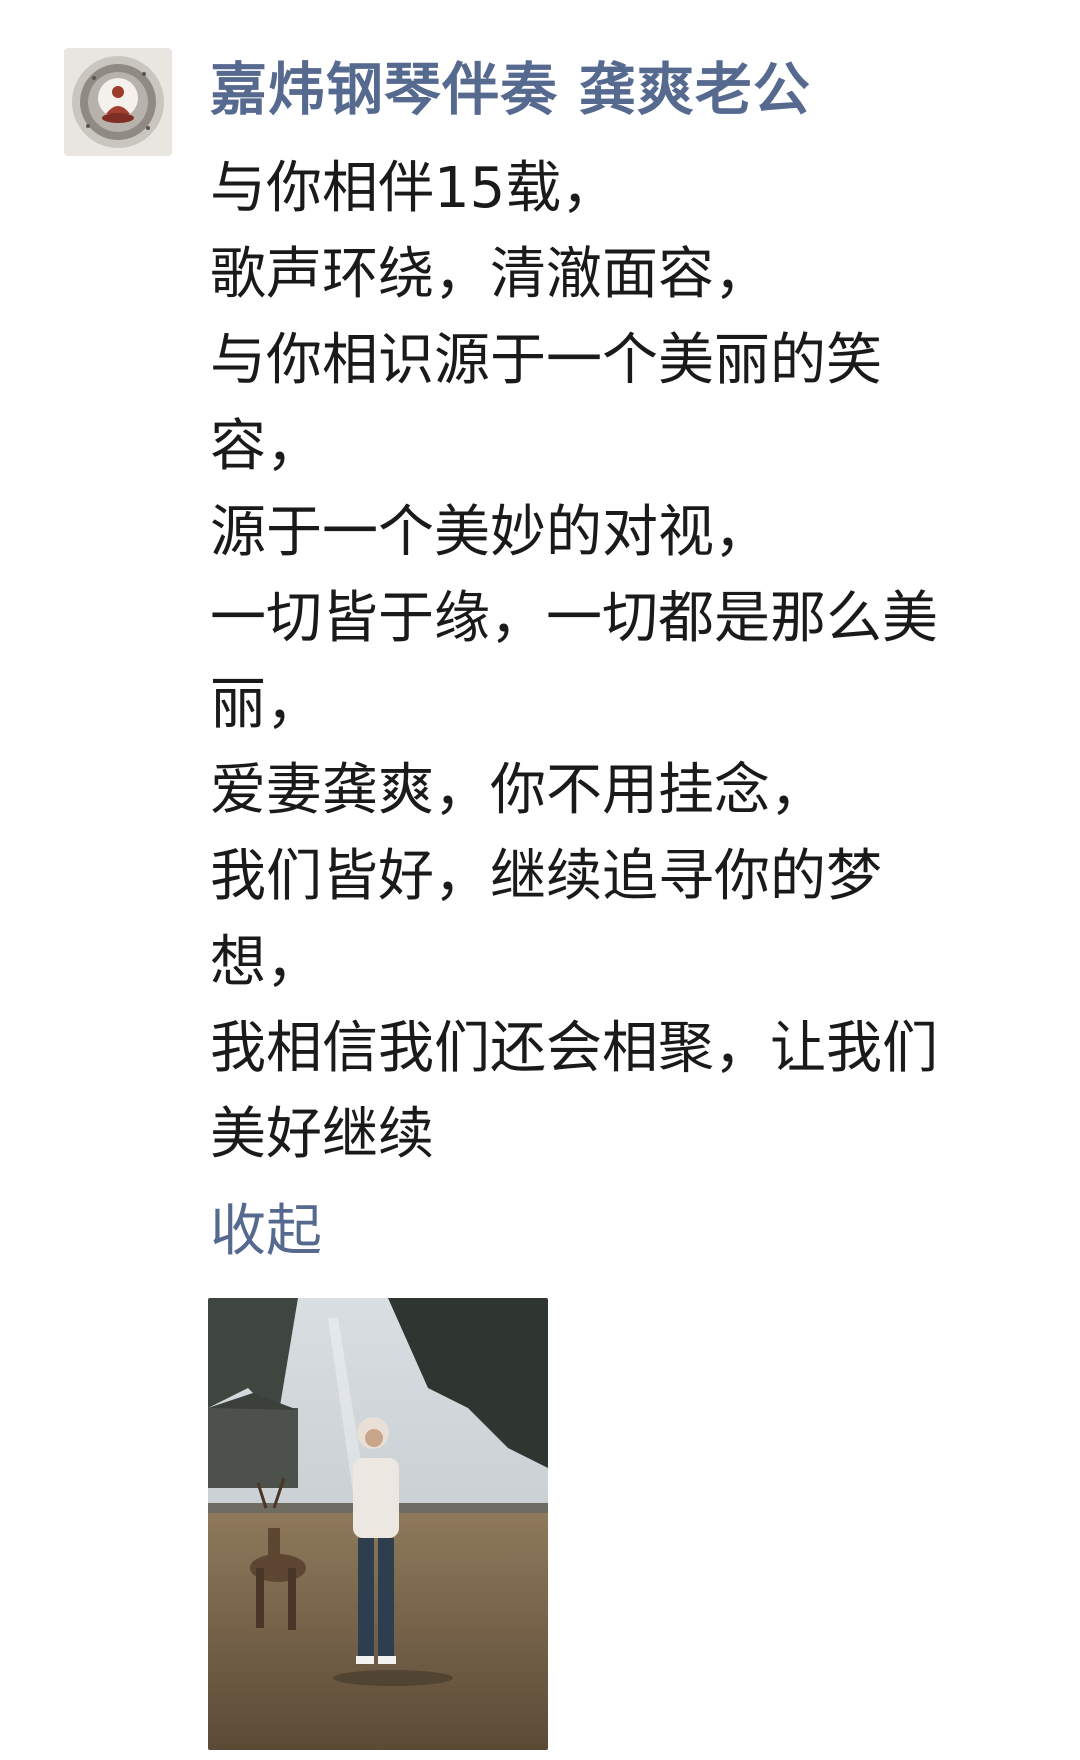 The image size is (1080, 1760). Describe the element at coordinates (266, 446) in the screenshot. I see `post-line: 容，` at that location.